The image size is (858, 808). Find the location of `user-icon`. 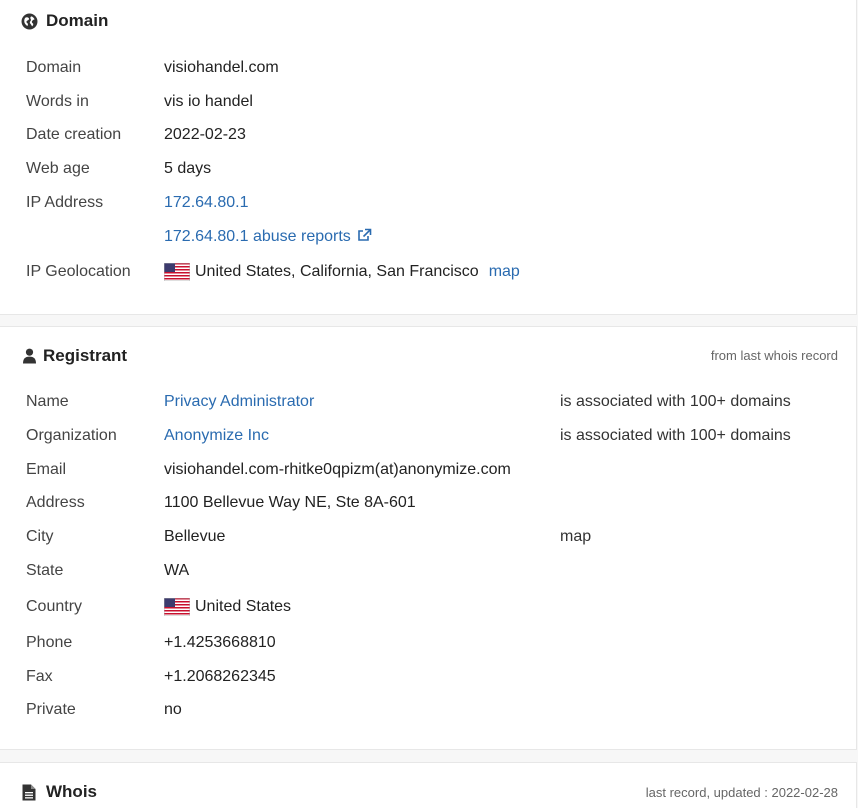

user-icon is located at coordinates (29, 356).